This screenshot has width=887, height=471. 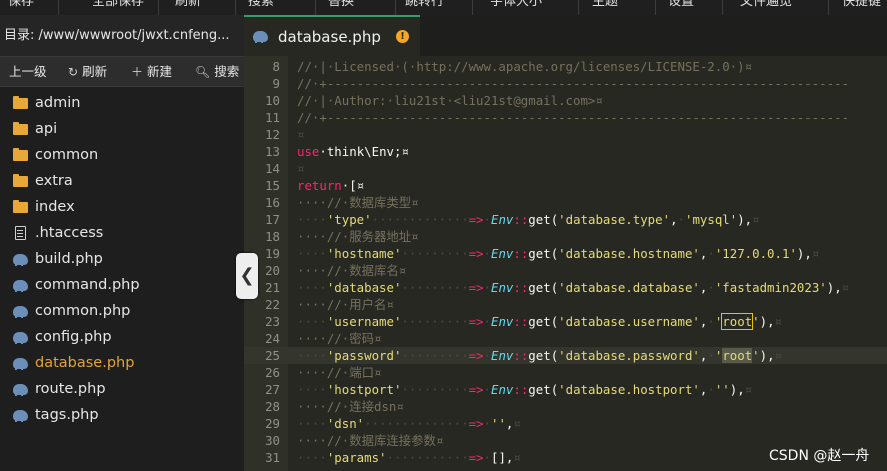 What do you see at coordinates (122, 103) in the screenshot?
I see `tree-item-admin: admin` at bounding box center [122, 103].